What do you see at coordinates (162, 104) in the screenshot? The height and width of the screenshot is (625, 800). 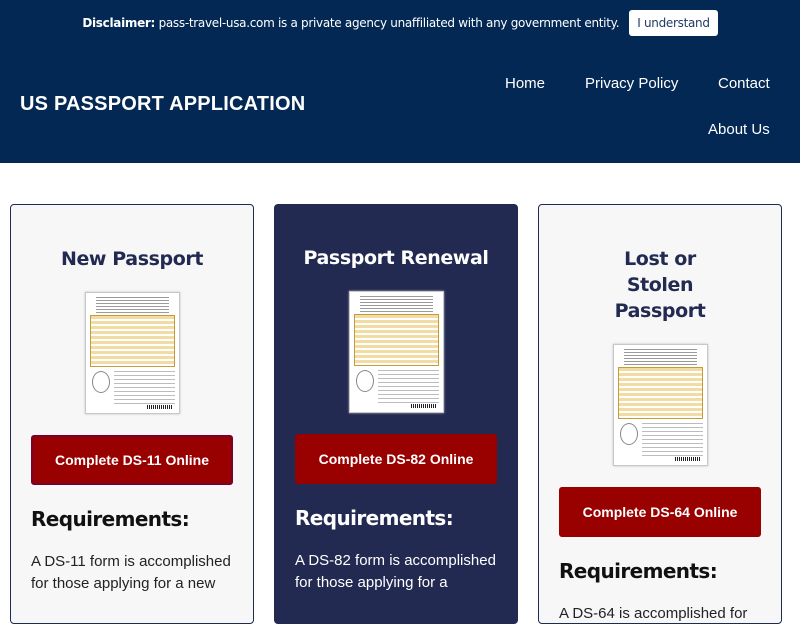 I see `site-title: US PASSPORT APPLICATION` at bounding box center [162, 104].